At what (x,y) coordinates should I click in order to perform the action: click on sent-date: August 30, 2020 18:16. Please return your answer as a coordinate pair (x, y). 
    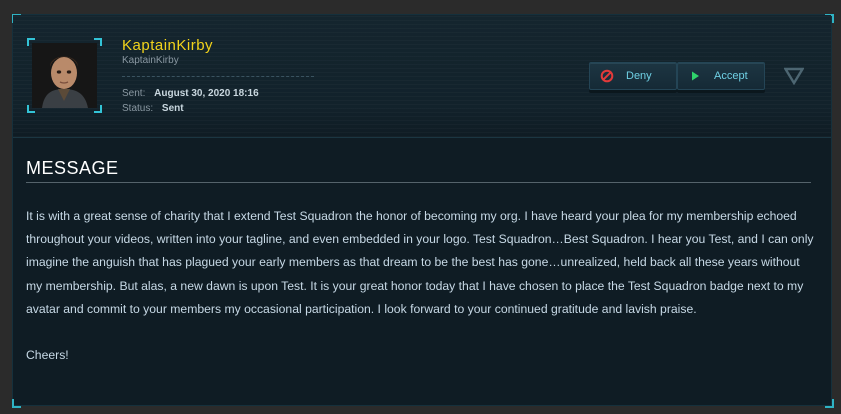
    Looking at the image, I should click on (206, 93).